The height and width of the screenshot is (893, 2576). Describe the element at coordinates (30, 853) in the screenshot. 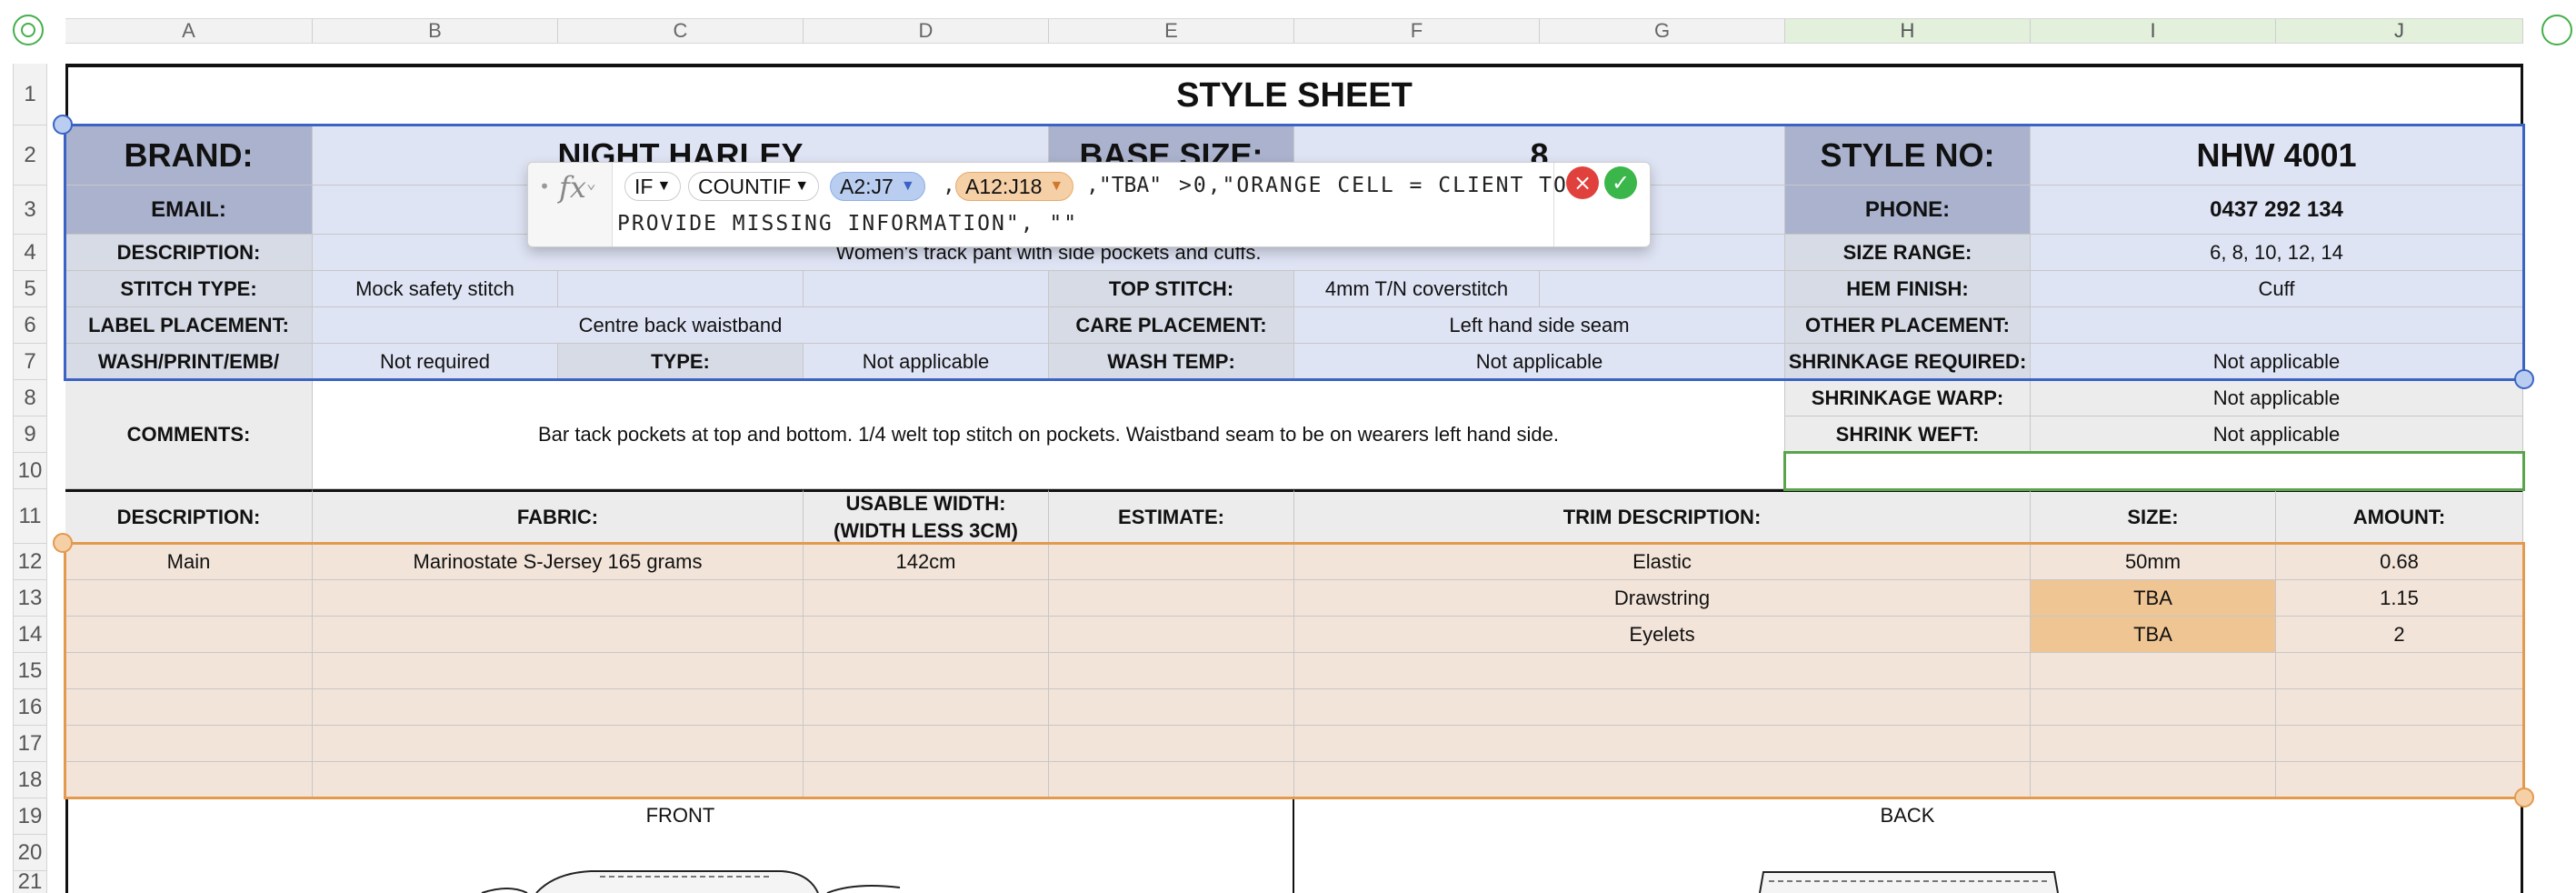

I see `row-header-20: 20` at that location.